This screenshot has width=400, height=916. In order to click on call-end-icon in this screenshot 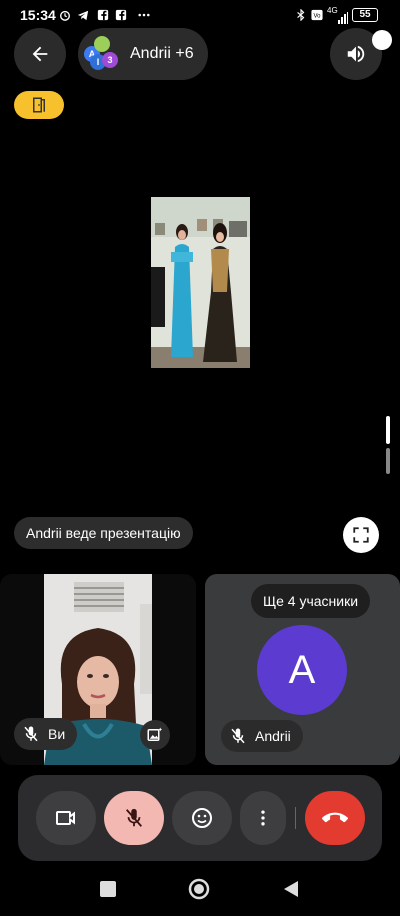, I will do `click(335, 817)`.